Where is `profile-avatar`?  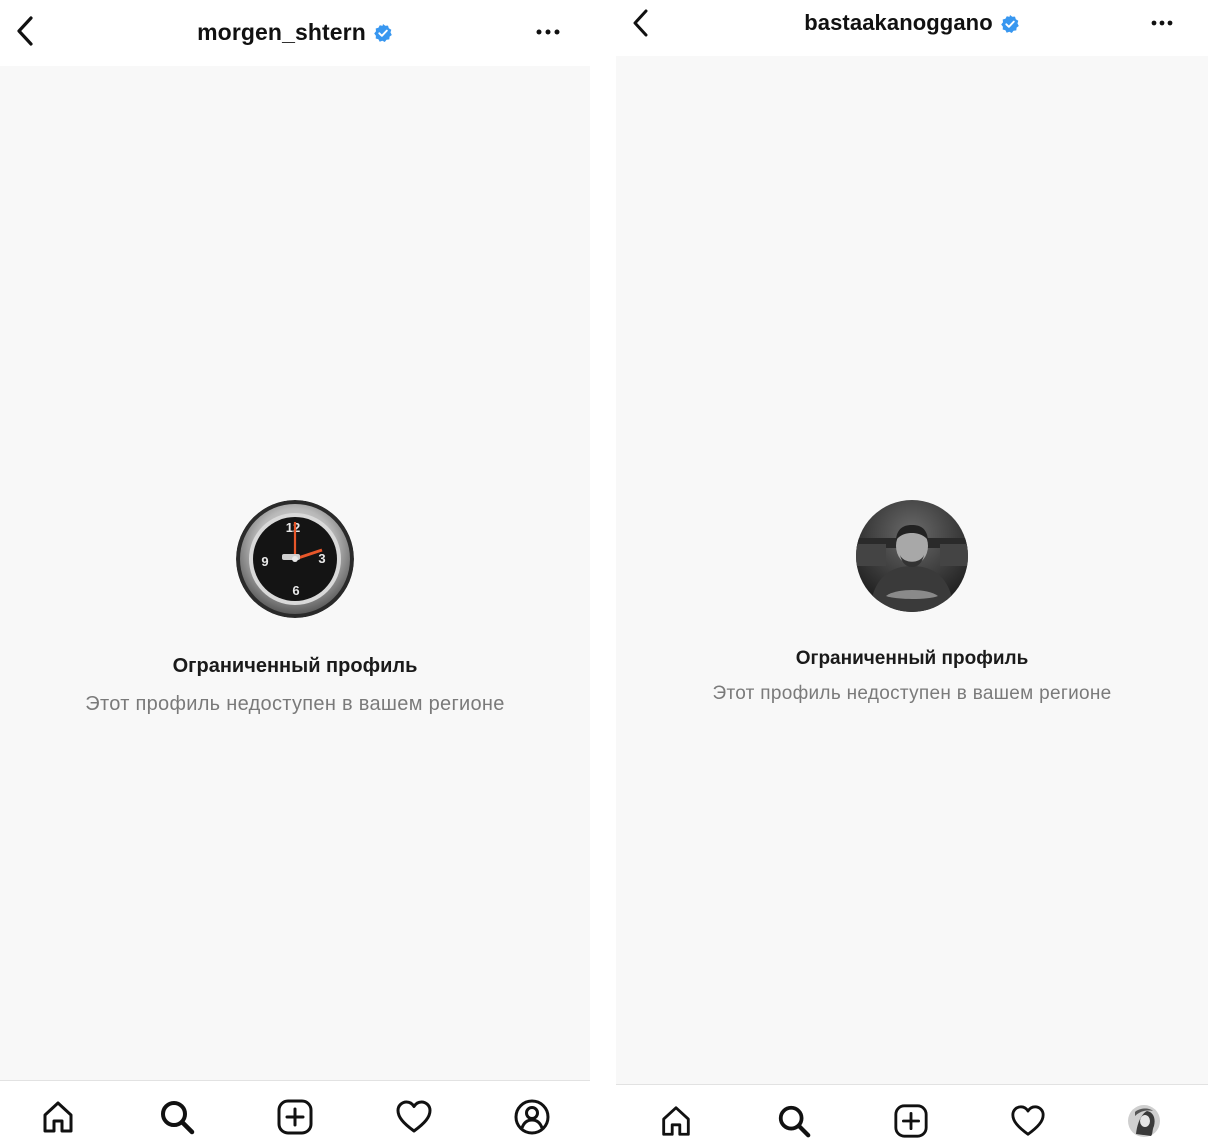 profile-avatar is located at coordinates (912, 556).